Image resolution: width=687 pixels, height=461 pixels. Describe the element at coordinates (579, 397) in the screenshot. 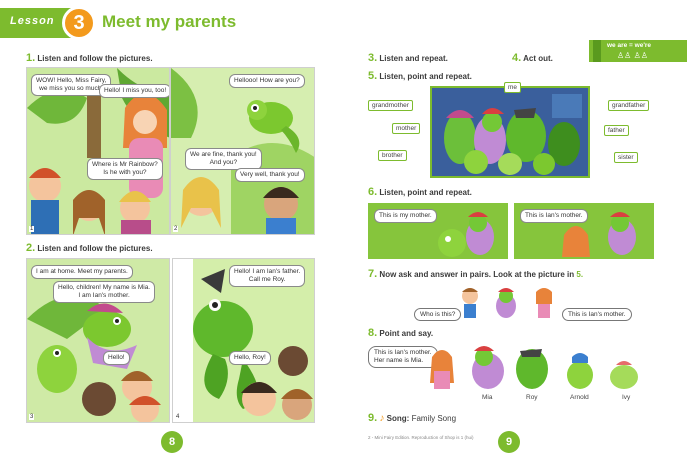

I see `ex8-name-arnold: Arnold` at that location.